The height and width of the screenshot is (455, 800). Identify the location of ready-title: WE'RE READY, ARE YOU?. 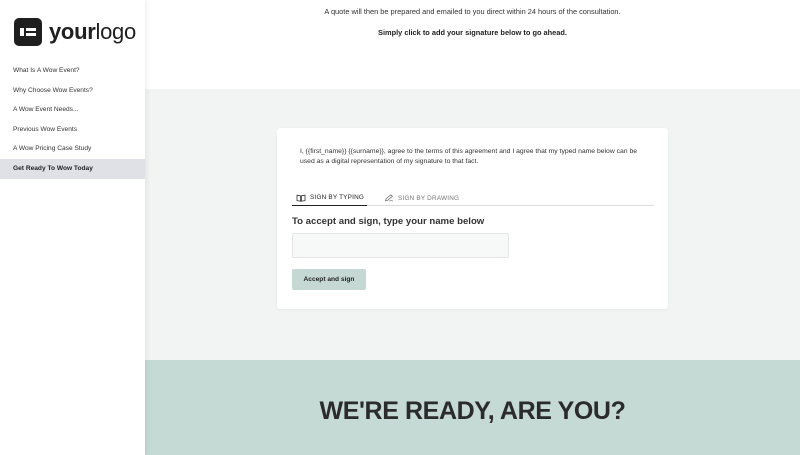
(472, 411).